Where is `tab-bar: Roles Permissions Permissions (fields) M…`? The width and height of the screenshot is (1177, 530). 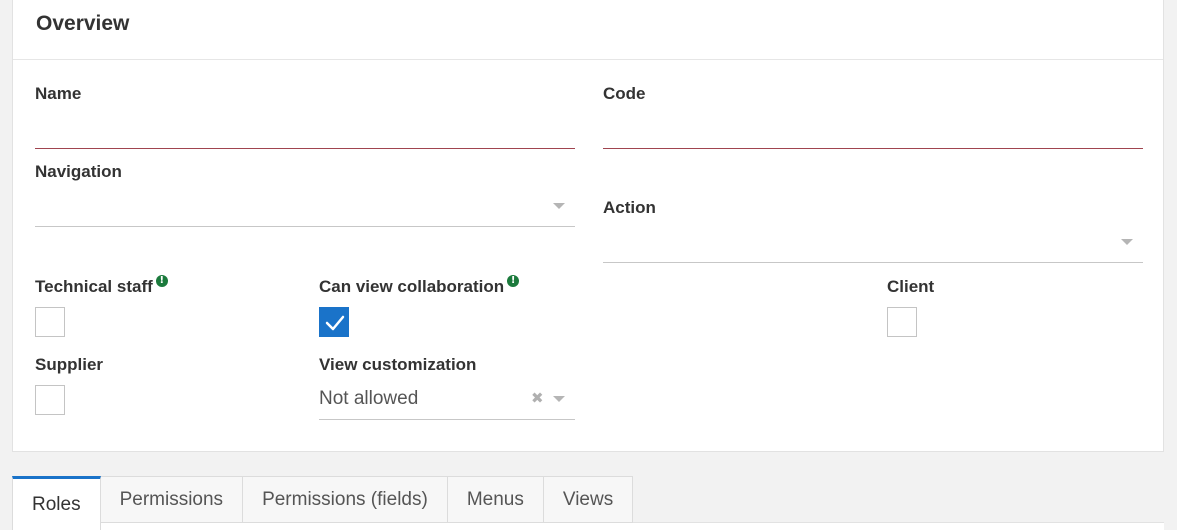
tab-bar: Roles Permissions Permissions (fields) M… is located at coordinates (323, 503).